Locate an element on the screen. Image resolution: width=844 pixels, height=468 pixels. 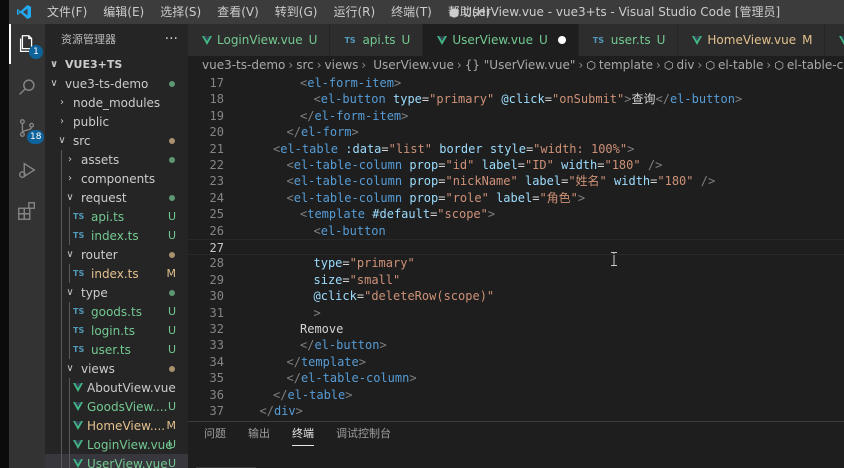
tree-item: TS login.ts U is located at coordinates (116, 330).